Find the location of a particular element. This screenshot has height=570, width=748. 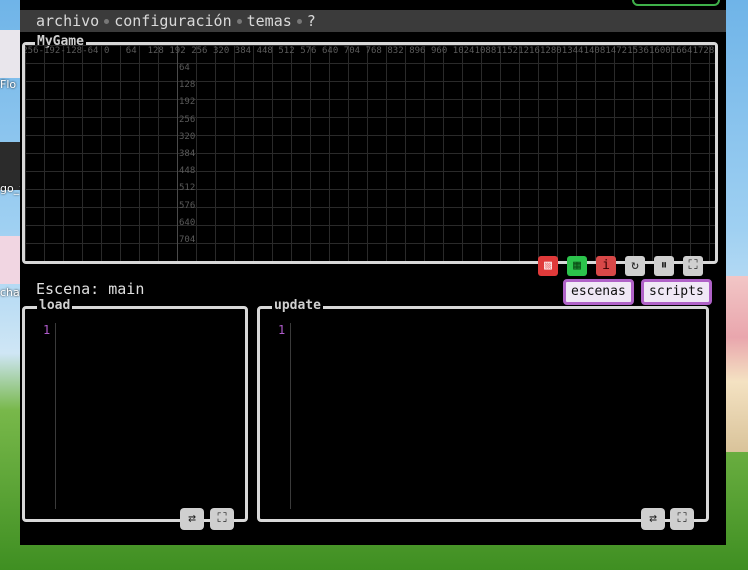

x-tick-label: 0 is located at coordinates (107, 51).